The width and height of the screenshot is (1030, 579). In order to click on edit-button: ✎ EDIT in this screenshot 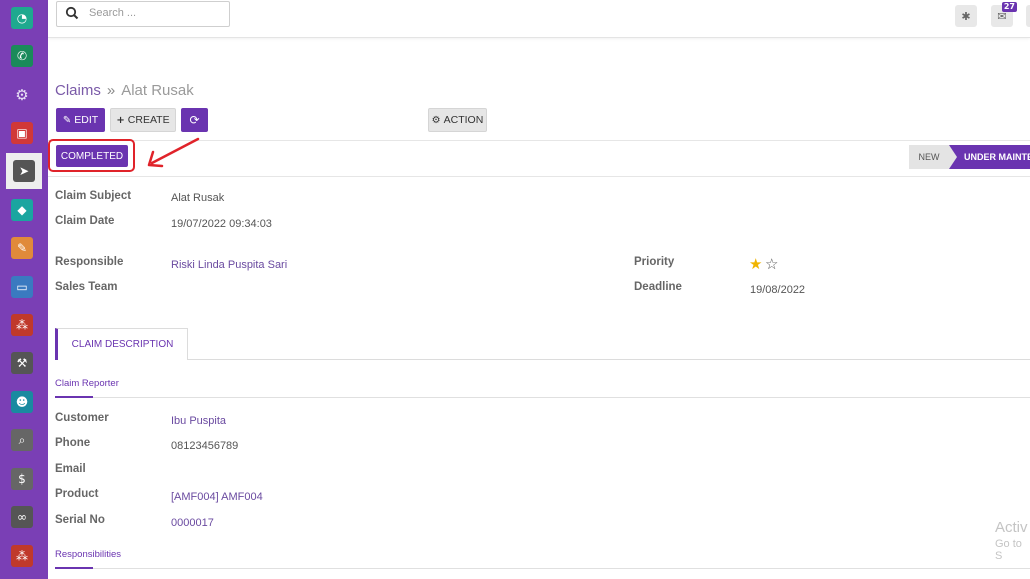, I will do `click(80, 120)`.